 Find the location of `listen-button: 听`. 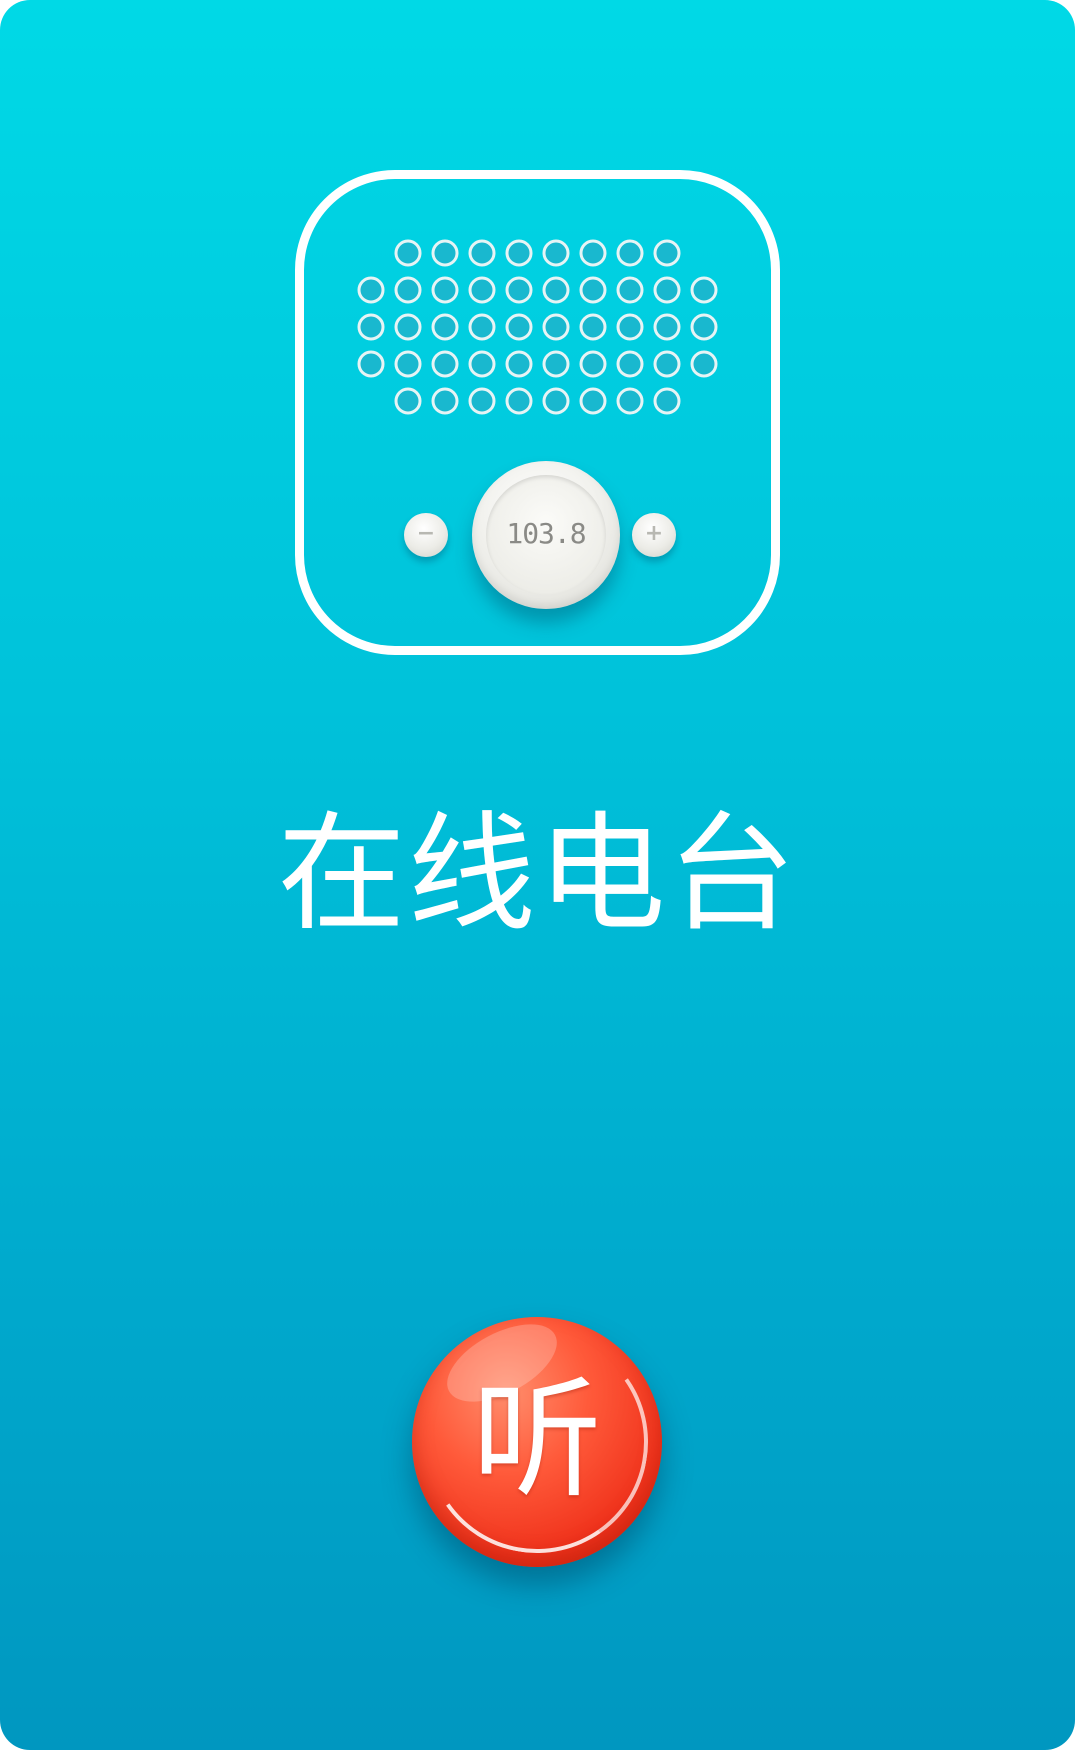

listen-button: 听 is located at coordinates (537, 1439).